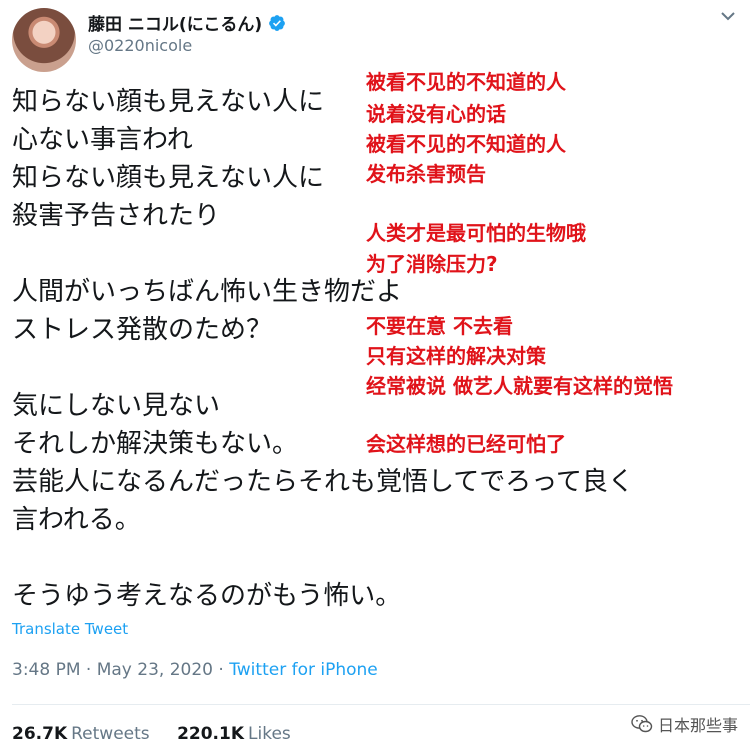  Describe the element at coordinates (303, 670) in the screenshot. I see `tweet-source-link: Twitter for iPhone` at that location.